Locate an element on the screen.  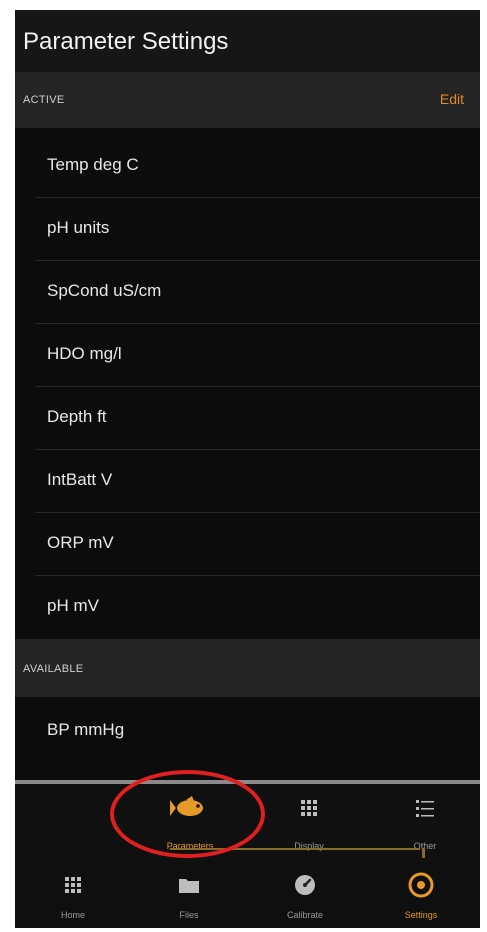
available-section-label: AVAILABLE is located at coordinates (53, 669).